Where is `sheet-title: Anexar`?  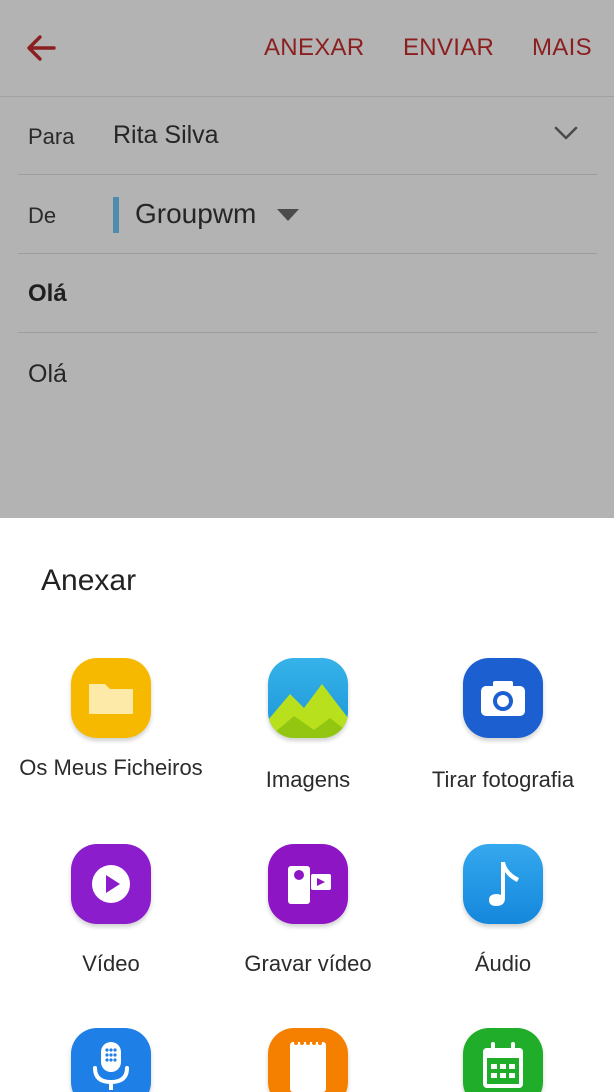
sheet-title: Anexar is located at coordinates (89, 580).